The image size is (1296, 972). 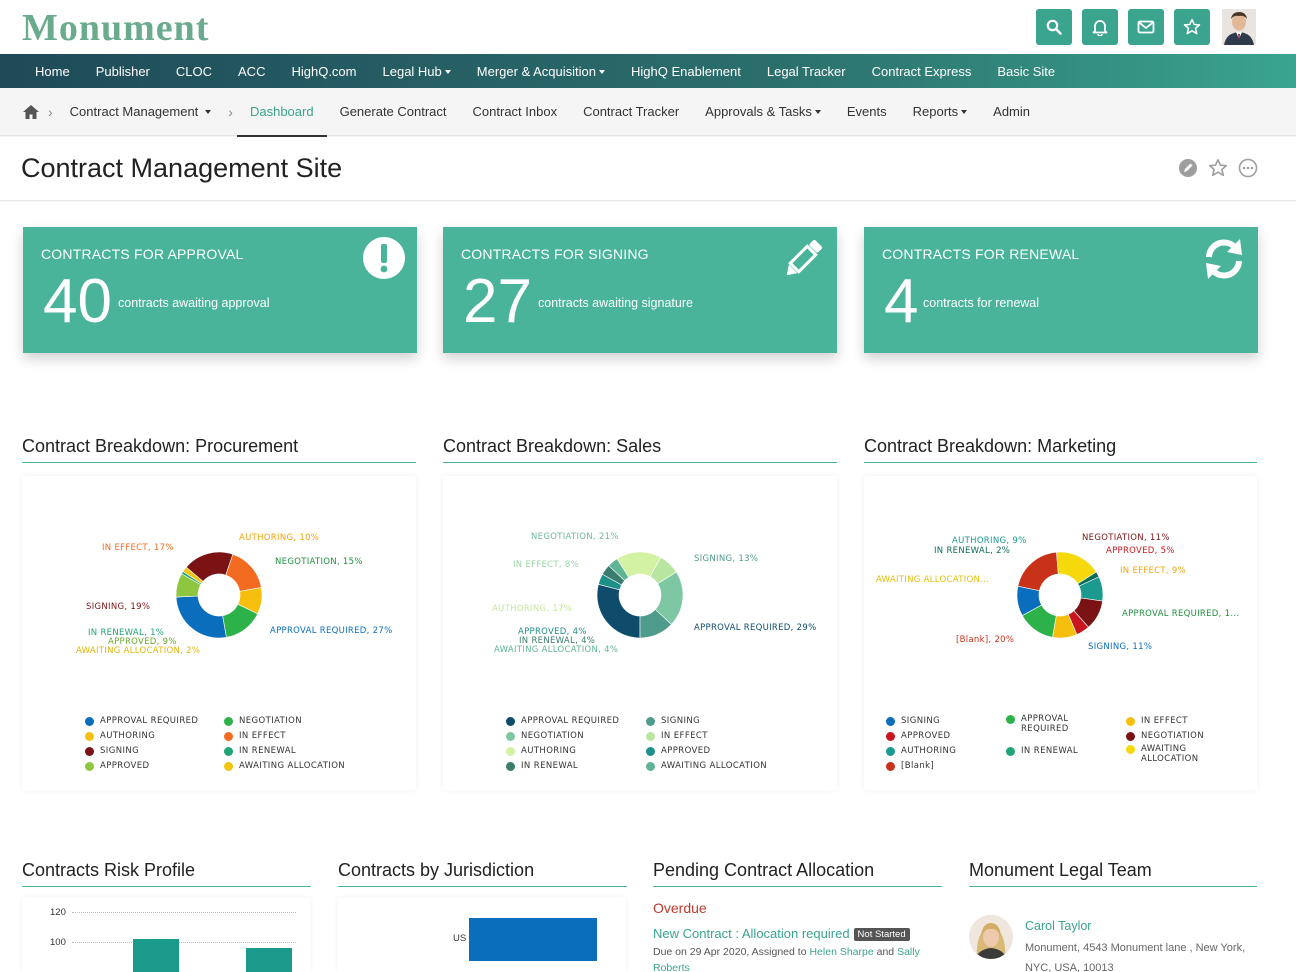 I want to click on team-member-name: Carol Taylor, so click(x=1058, y=926).